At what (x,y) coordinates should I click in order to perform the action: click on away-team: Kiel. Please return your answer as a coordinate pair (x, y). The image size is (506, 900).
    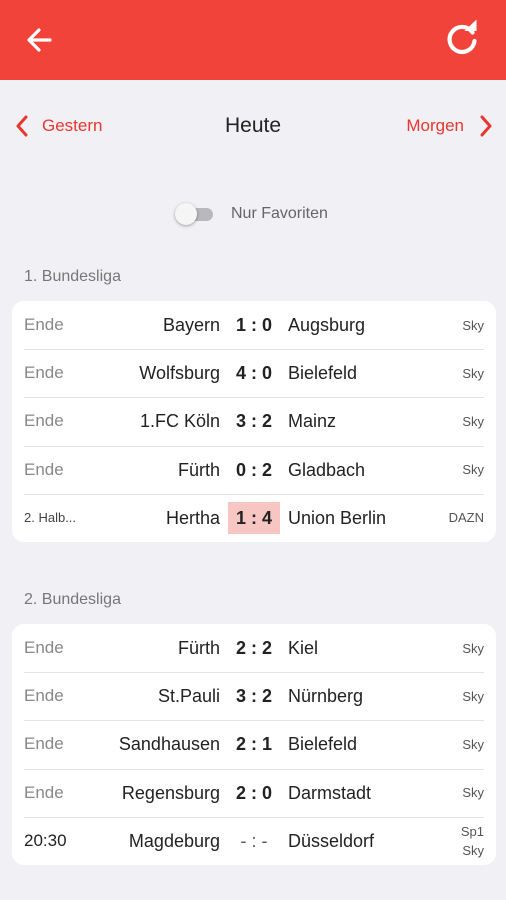
    Looking at the image, I should click on (303, 648).